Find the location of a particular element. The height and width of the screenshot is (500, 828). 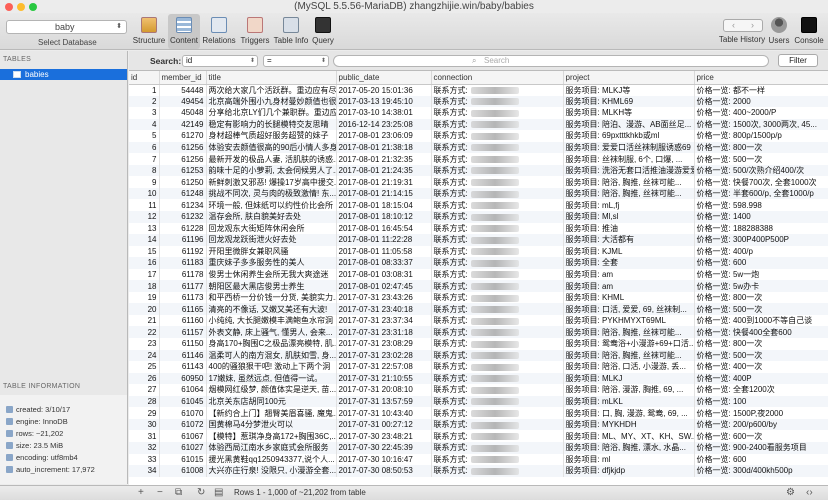

table-cell-id: 7 is located at coordinates (144, 159).